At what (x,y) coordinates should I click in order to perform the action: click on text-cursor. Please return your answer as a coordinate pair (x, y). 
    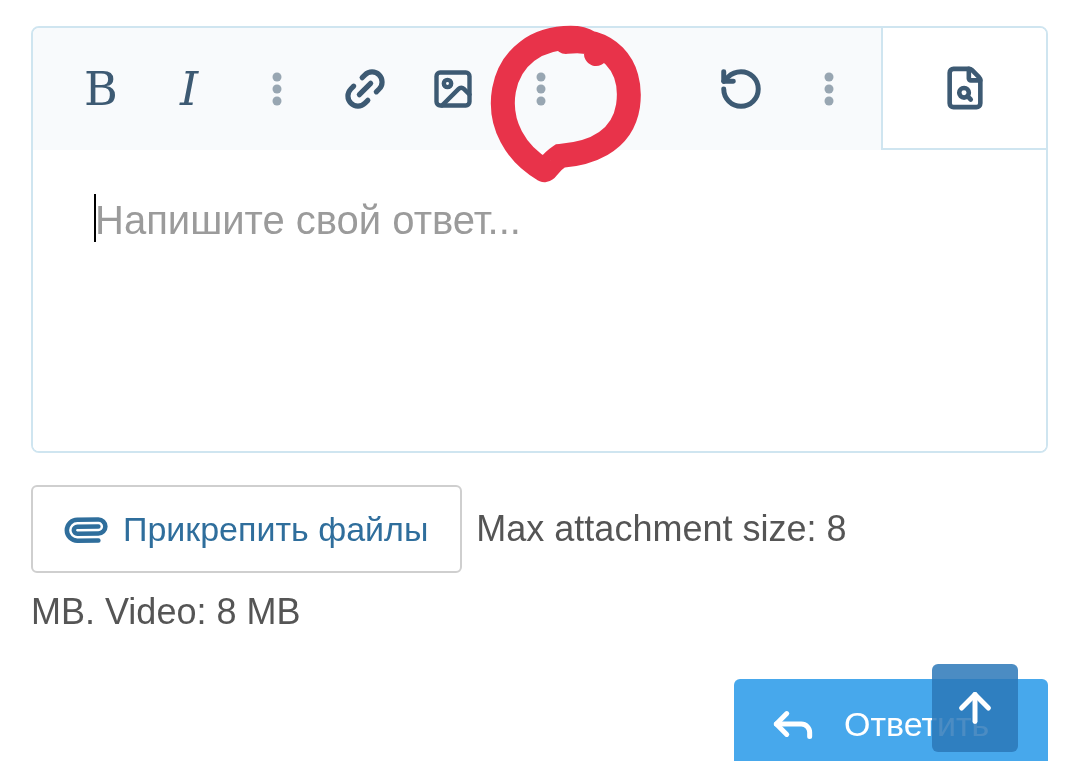
    Looking at the image, I should click on (95, 218).